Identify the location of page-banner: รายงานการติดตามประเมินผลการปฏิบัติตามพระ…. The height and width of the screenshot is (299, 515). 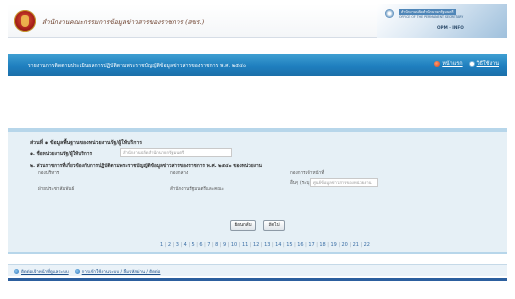
(257, 65).